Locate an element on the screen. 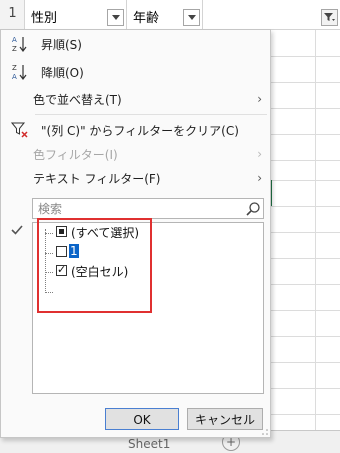 The image size is (340, 453). menu-item-label: テキスト フィルター(F) is located at coordinates (97, 178).